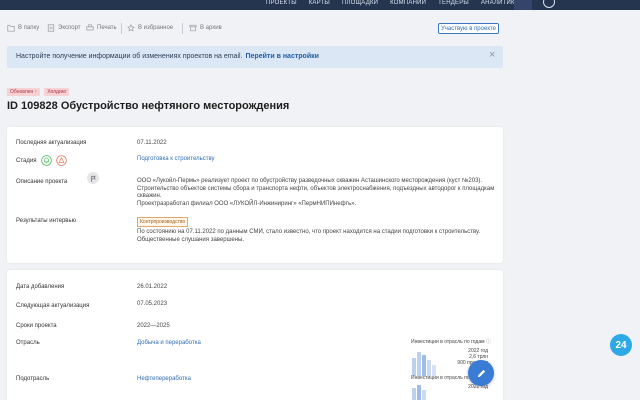  Describe the element at coordinates (492, 55) in the screenshot. I see `close-icon: ×` at that location.